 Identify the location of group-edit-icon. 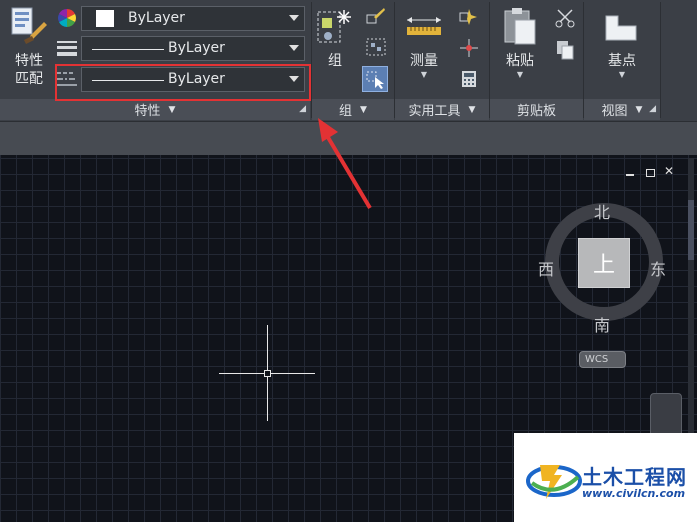
(376, 16).